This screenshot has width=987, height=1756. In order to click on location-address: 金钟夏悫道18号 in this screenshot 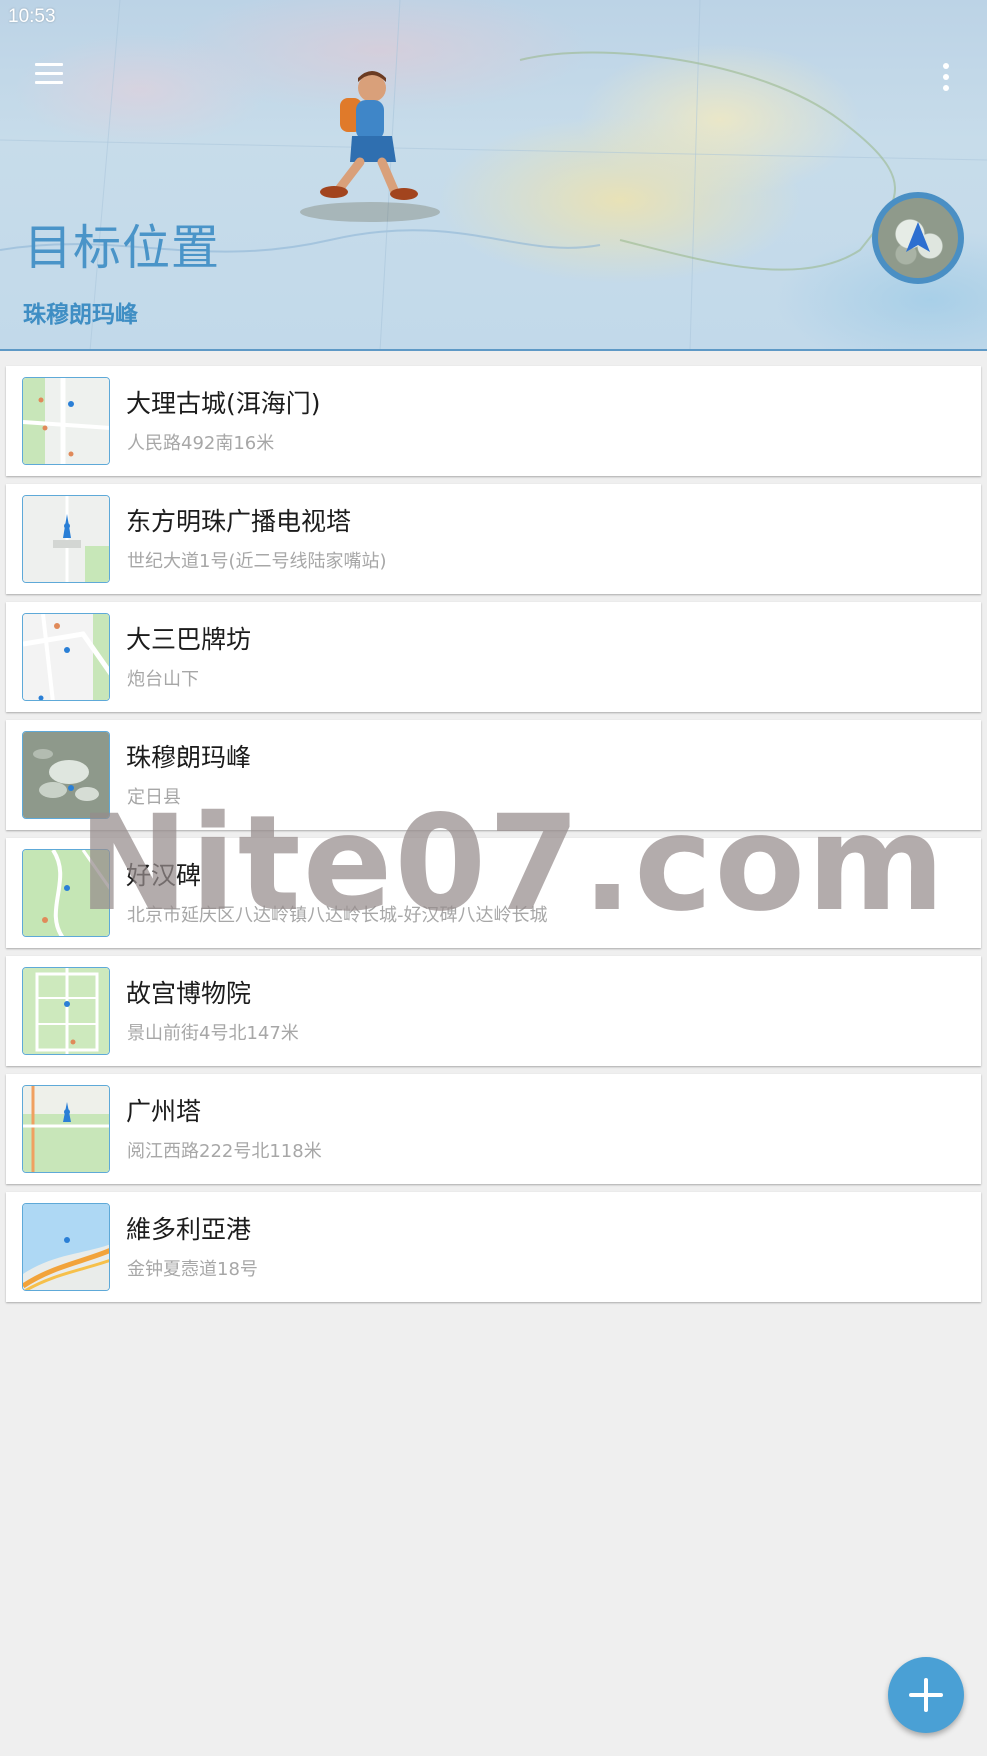, I will do `click(192, 1269)`.